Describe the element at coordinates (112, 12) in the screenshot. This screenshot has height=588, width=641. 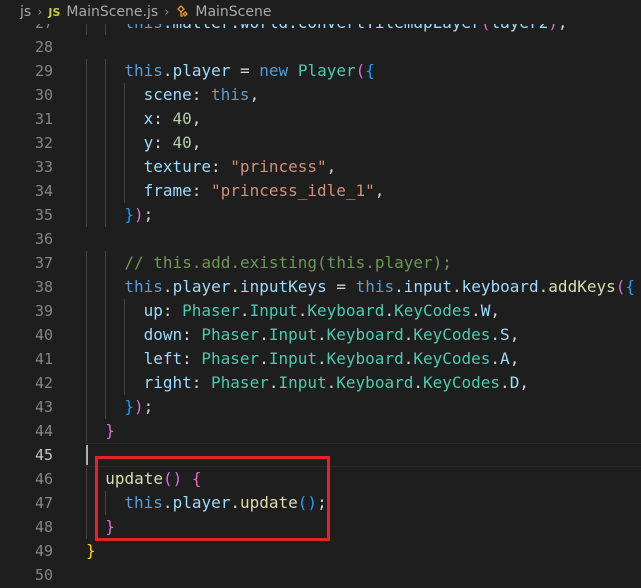
I see `breadcrumb-file: MainScene.js` at that location.